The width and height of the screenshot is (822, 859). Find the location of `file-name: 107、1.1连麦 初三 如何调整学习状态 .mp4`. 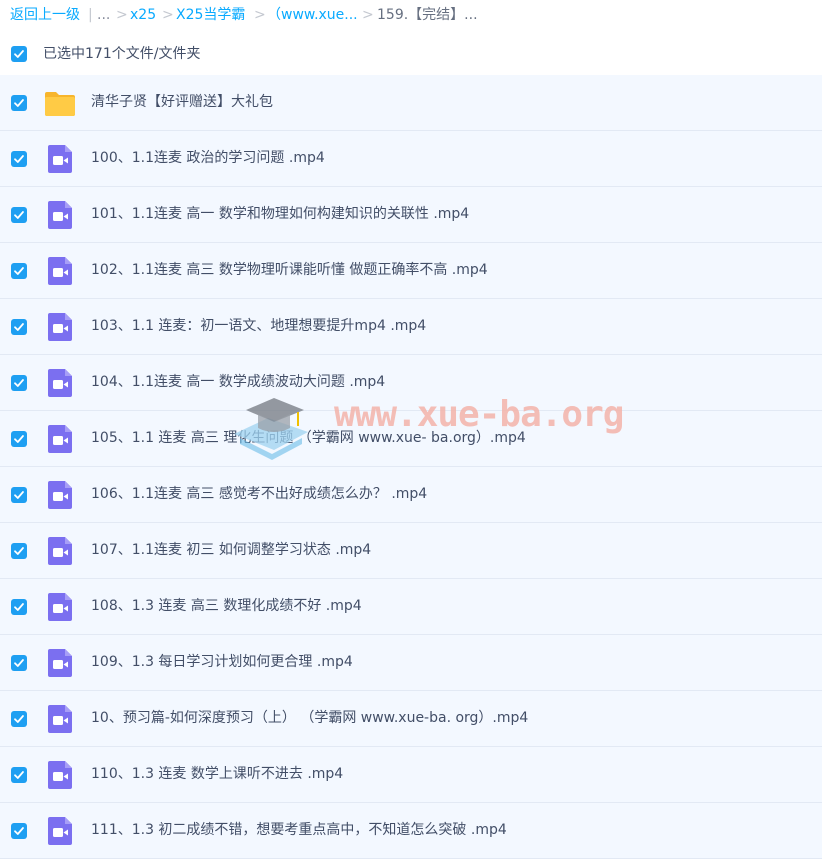

file-name: 107、1.1连麦 初三 如何调整学习状态 .mp4 is located at coordinates (231, 550).